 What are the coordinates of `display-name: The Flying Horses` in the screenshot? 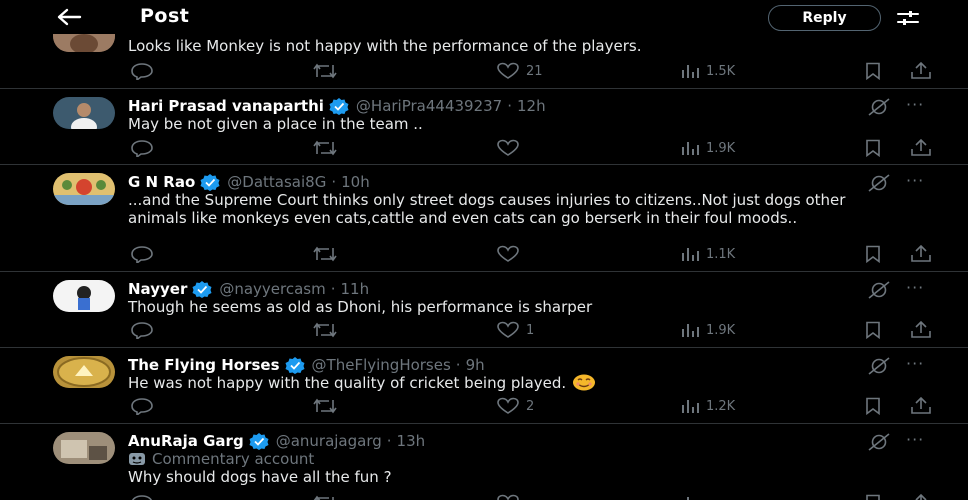 It's located at (204, 365).